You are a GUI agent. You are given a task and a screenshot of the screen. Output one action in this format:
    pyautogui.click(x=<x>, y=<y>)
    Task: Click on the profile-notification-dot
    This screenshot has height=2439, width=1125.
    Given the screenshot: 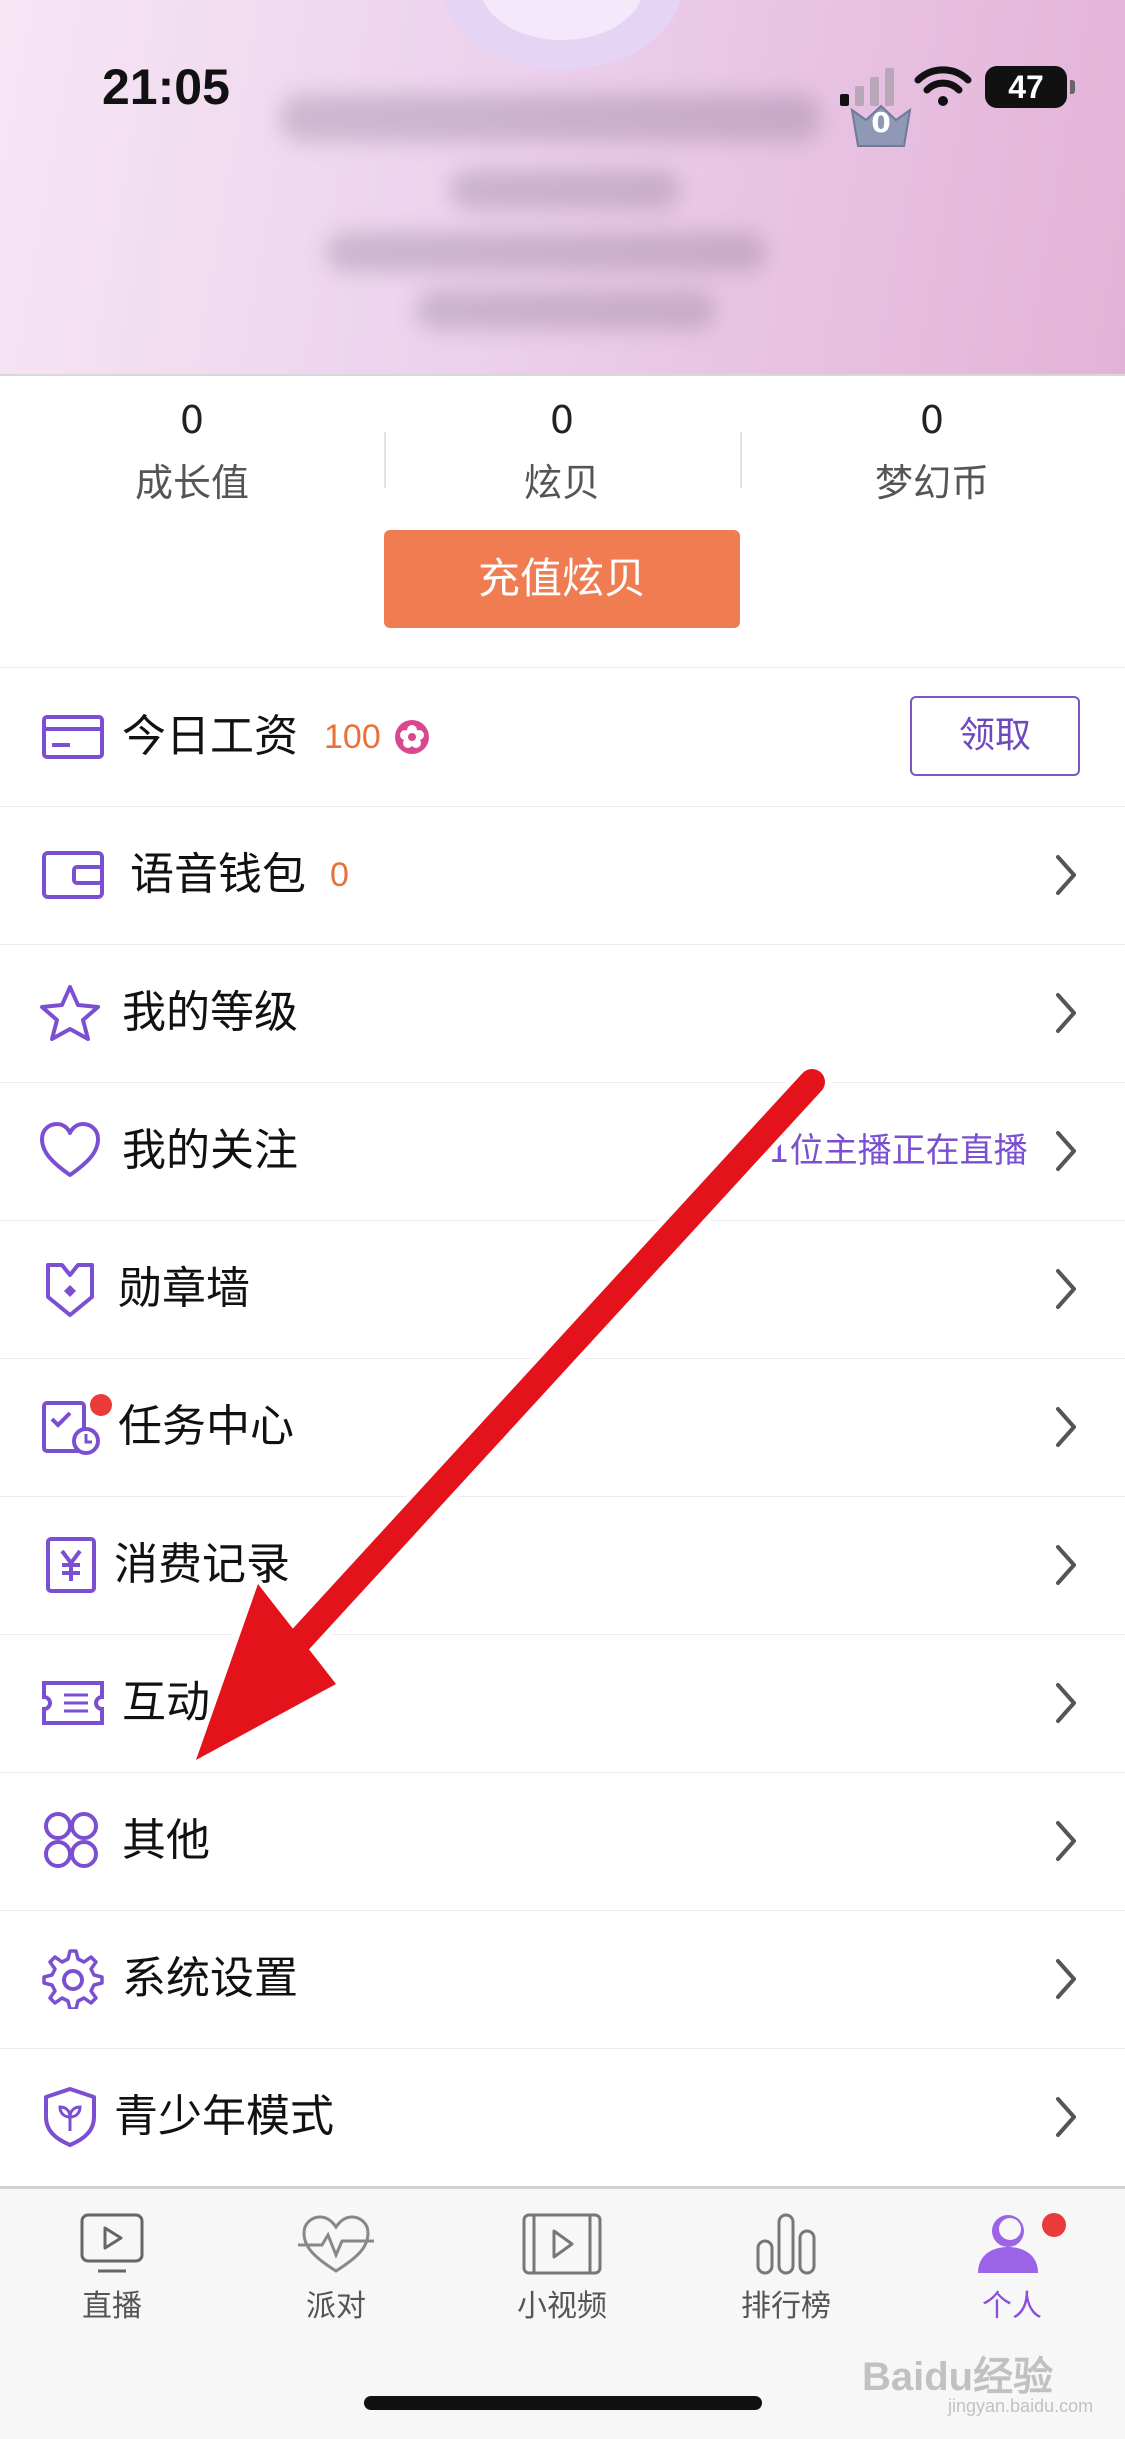 What is the action you would take?
    pyautogui.click(x=1054, y=2225)
    